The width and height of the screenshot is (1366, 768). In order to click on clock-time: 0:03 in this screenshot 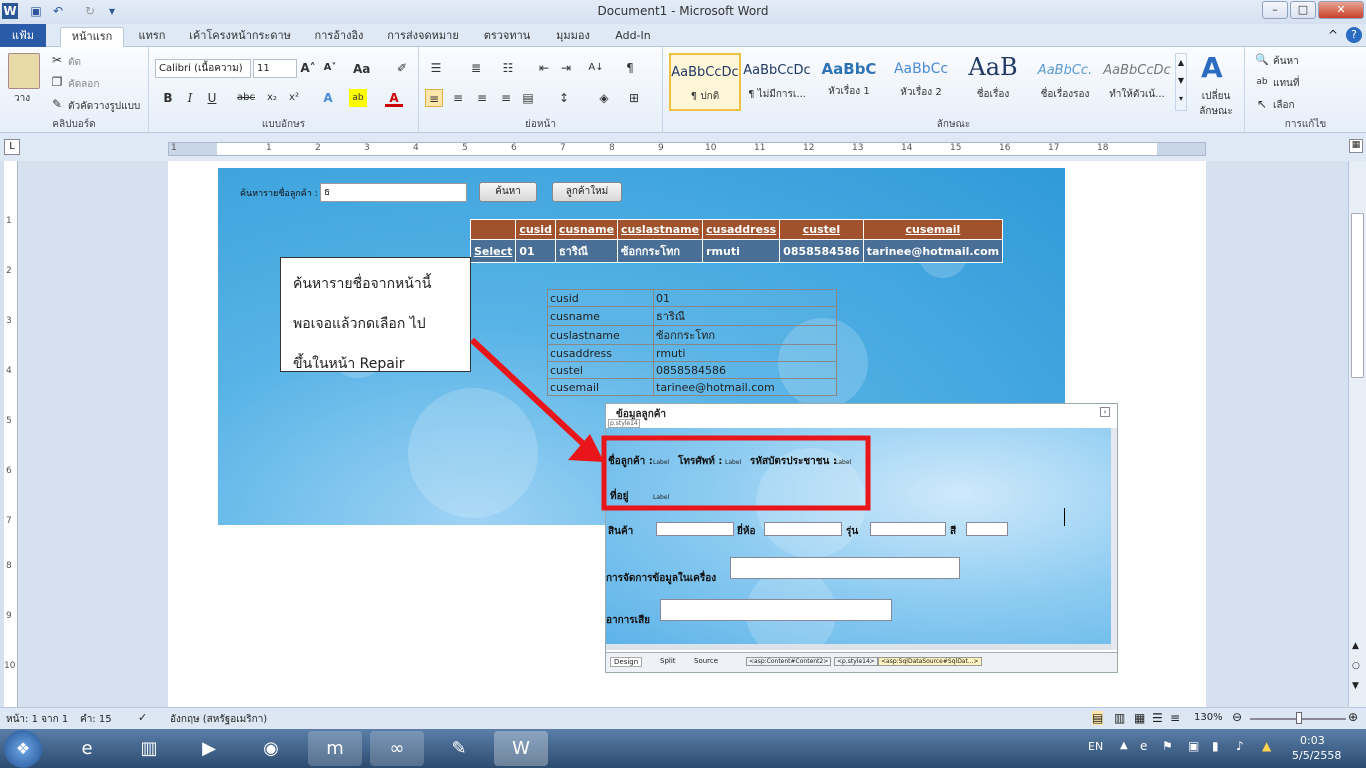, I will do `click(1312, 740)`.